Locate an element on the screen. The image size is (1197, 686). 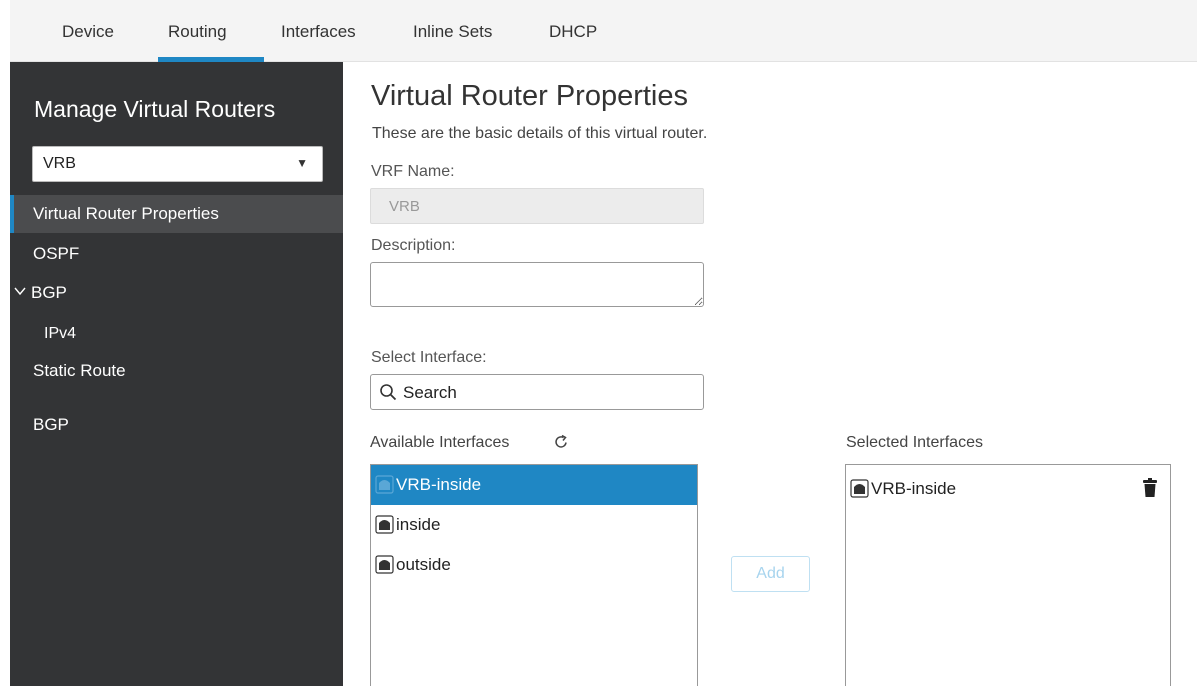
sidebar-item-ipv4: IPv4 is located at coordinates (176, 333).